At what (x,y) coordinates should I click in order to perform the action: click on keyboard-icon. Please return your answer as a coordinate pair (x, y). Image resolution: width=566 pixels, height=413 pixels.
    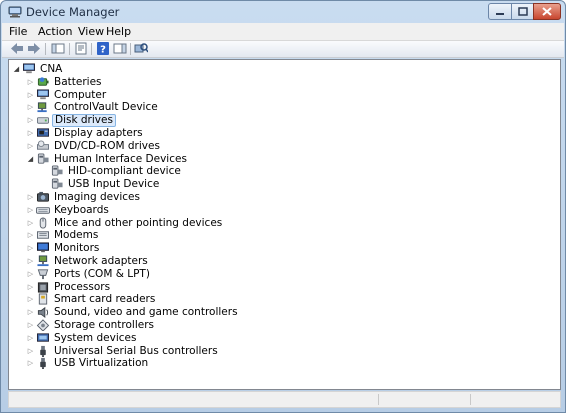
    Looking at the image, I should click on (43, 210).